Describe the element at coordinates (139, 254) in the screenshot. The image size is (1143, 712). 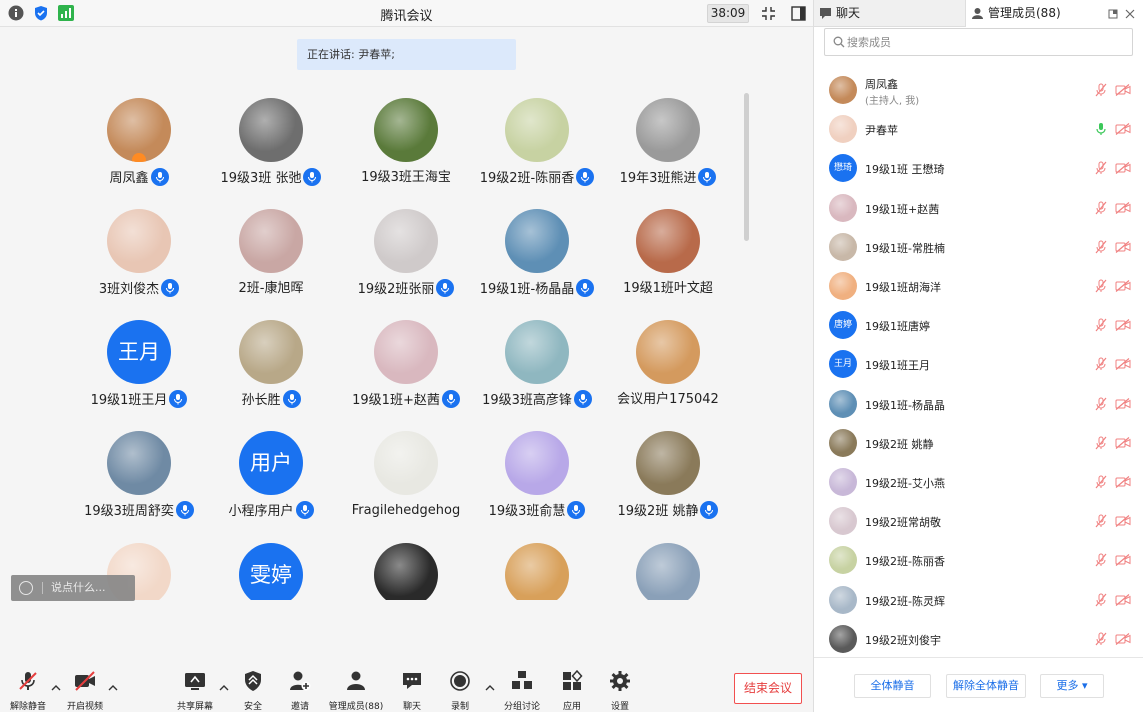
I see `participant-tile: 3班刘俊杰` at that location.